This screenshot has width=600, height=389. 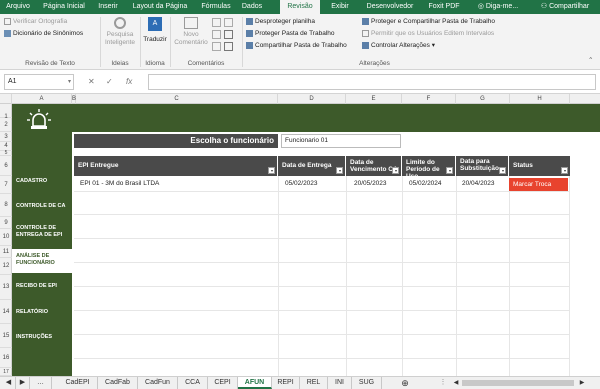 What do you see at coordinates (42, 261) in the screenshot?
I see `sidebar-item-analise-funcionario: ANÁLISE DE FUNCIONÁRIO` at bounding box center [42, 261].